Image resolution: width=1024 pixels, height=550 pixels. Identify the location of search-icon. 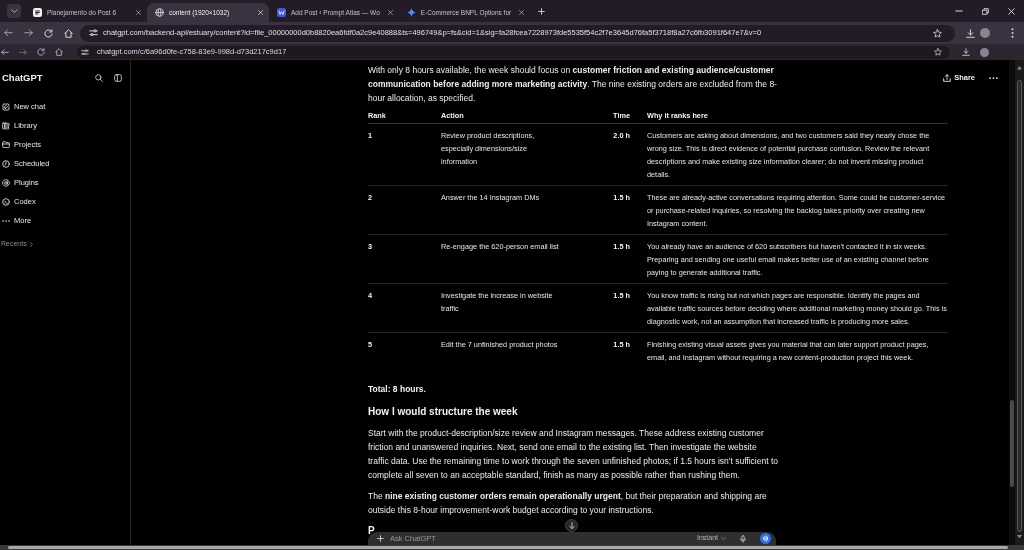
(99, 78).